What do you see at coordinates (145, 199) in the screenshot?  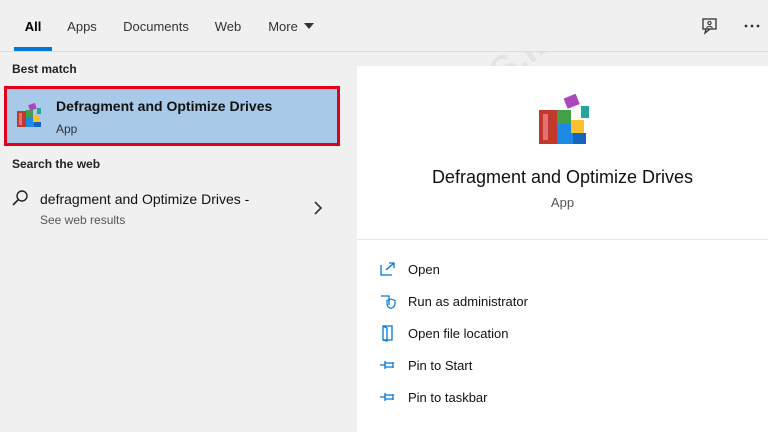 I see `web-search-query: defragment and Optimize Drives -` at bounding box center [145, 199].